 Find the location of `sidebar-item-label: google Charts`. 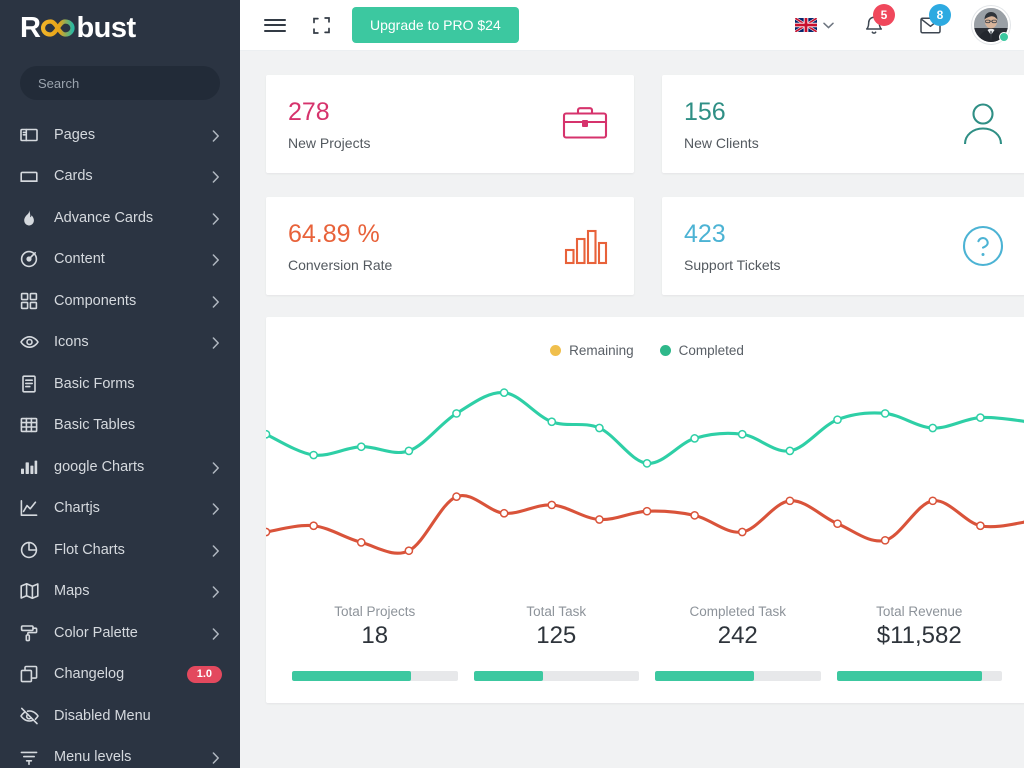

sidebar-item-label: google Charts is located at coordinates (99, 466).